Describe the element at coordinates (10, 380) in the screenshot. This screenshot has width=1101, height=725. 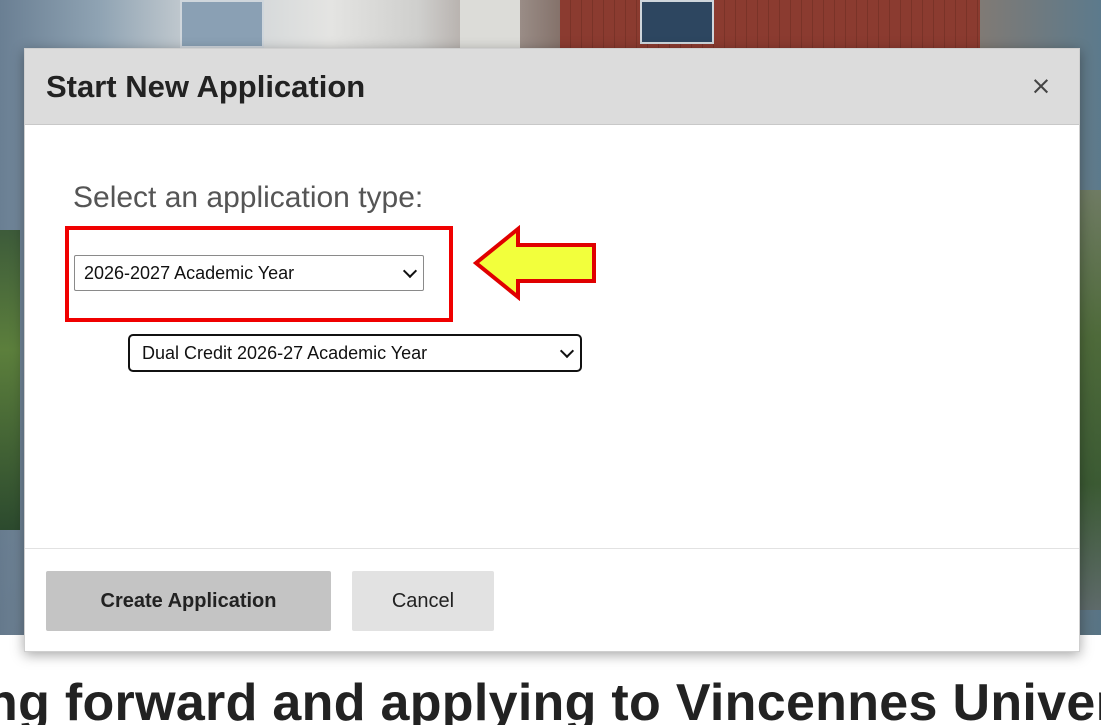
I see `background-lawn-left` at that location.